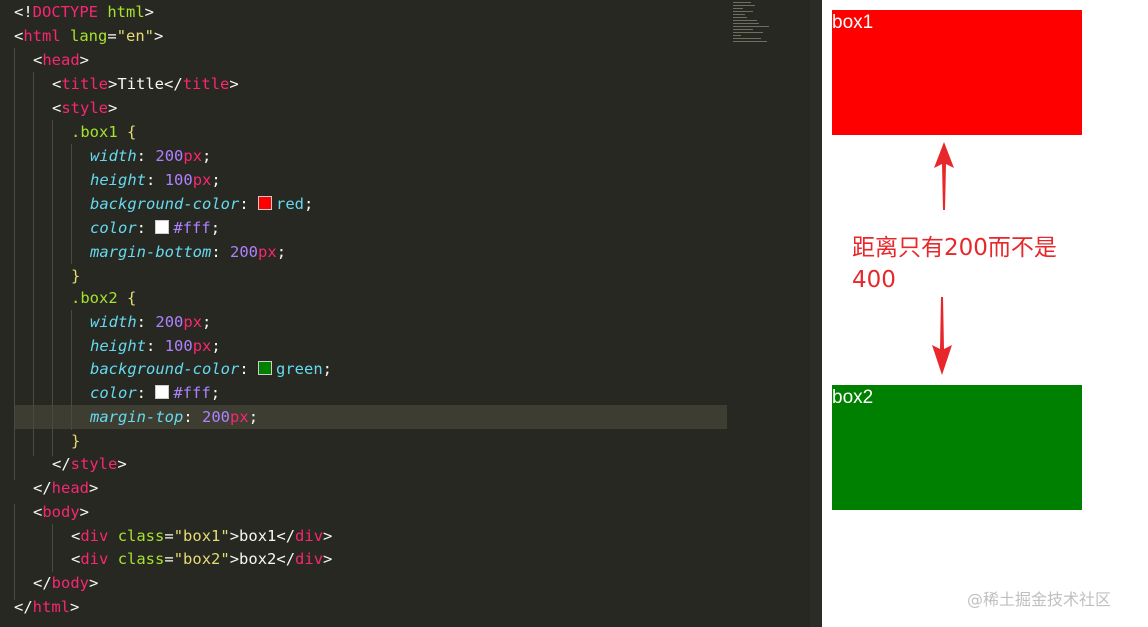 This screenshot has width=1148, height=627. I want to click on minimap, so click(753, 32).